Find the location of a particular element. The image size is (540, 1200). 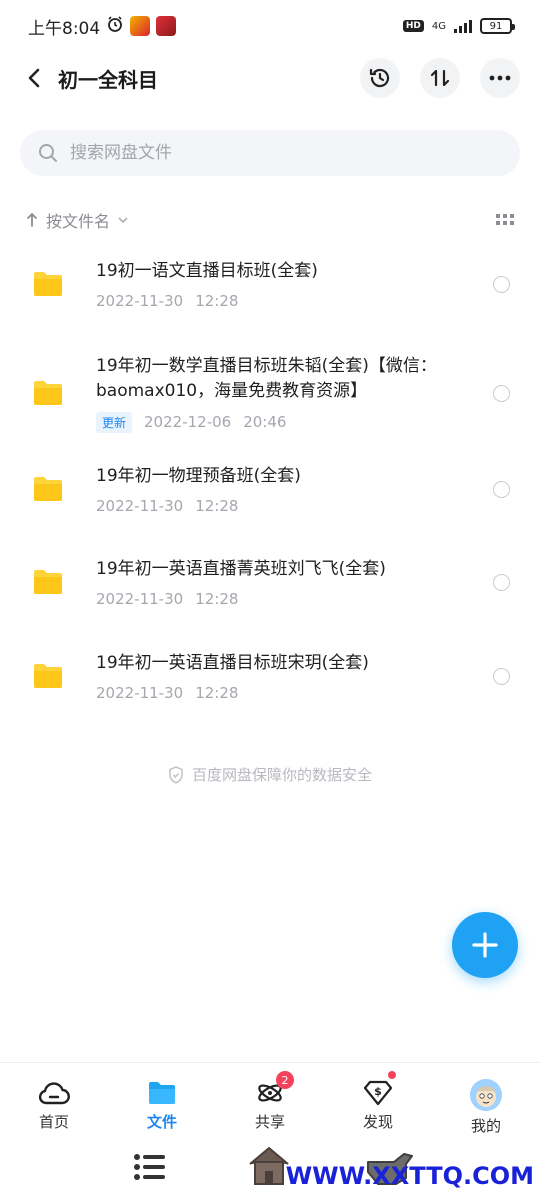

transfer-arrows-icon is located at coordinates (440, 78).